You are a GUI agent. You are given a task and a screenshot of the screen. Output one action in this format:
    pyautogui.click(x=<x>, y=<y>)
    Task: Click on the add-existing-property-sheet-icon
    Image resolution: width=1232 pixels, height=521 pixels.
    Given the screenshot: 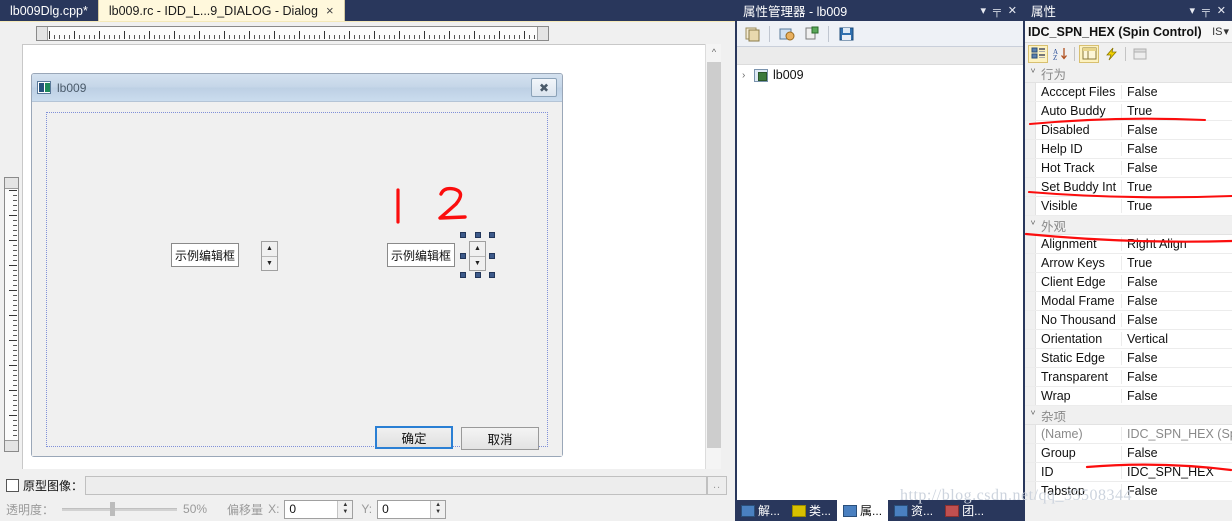 What is the action you would take?
    pyautogui.click(x=811, y=34)
    